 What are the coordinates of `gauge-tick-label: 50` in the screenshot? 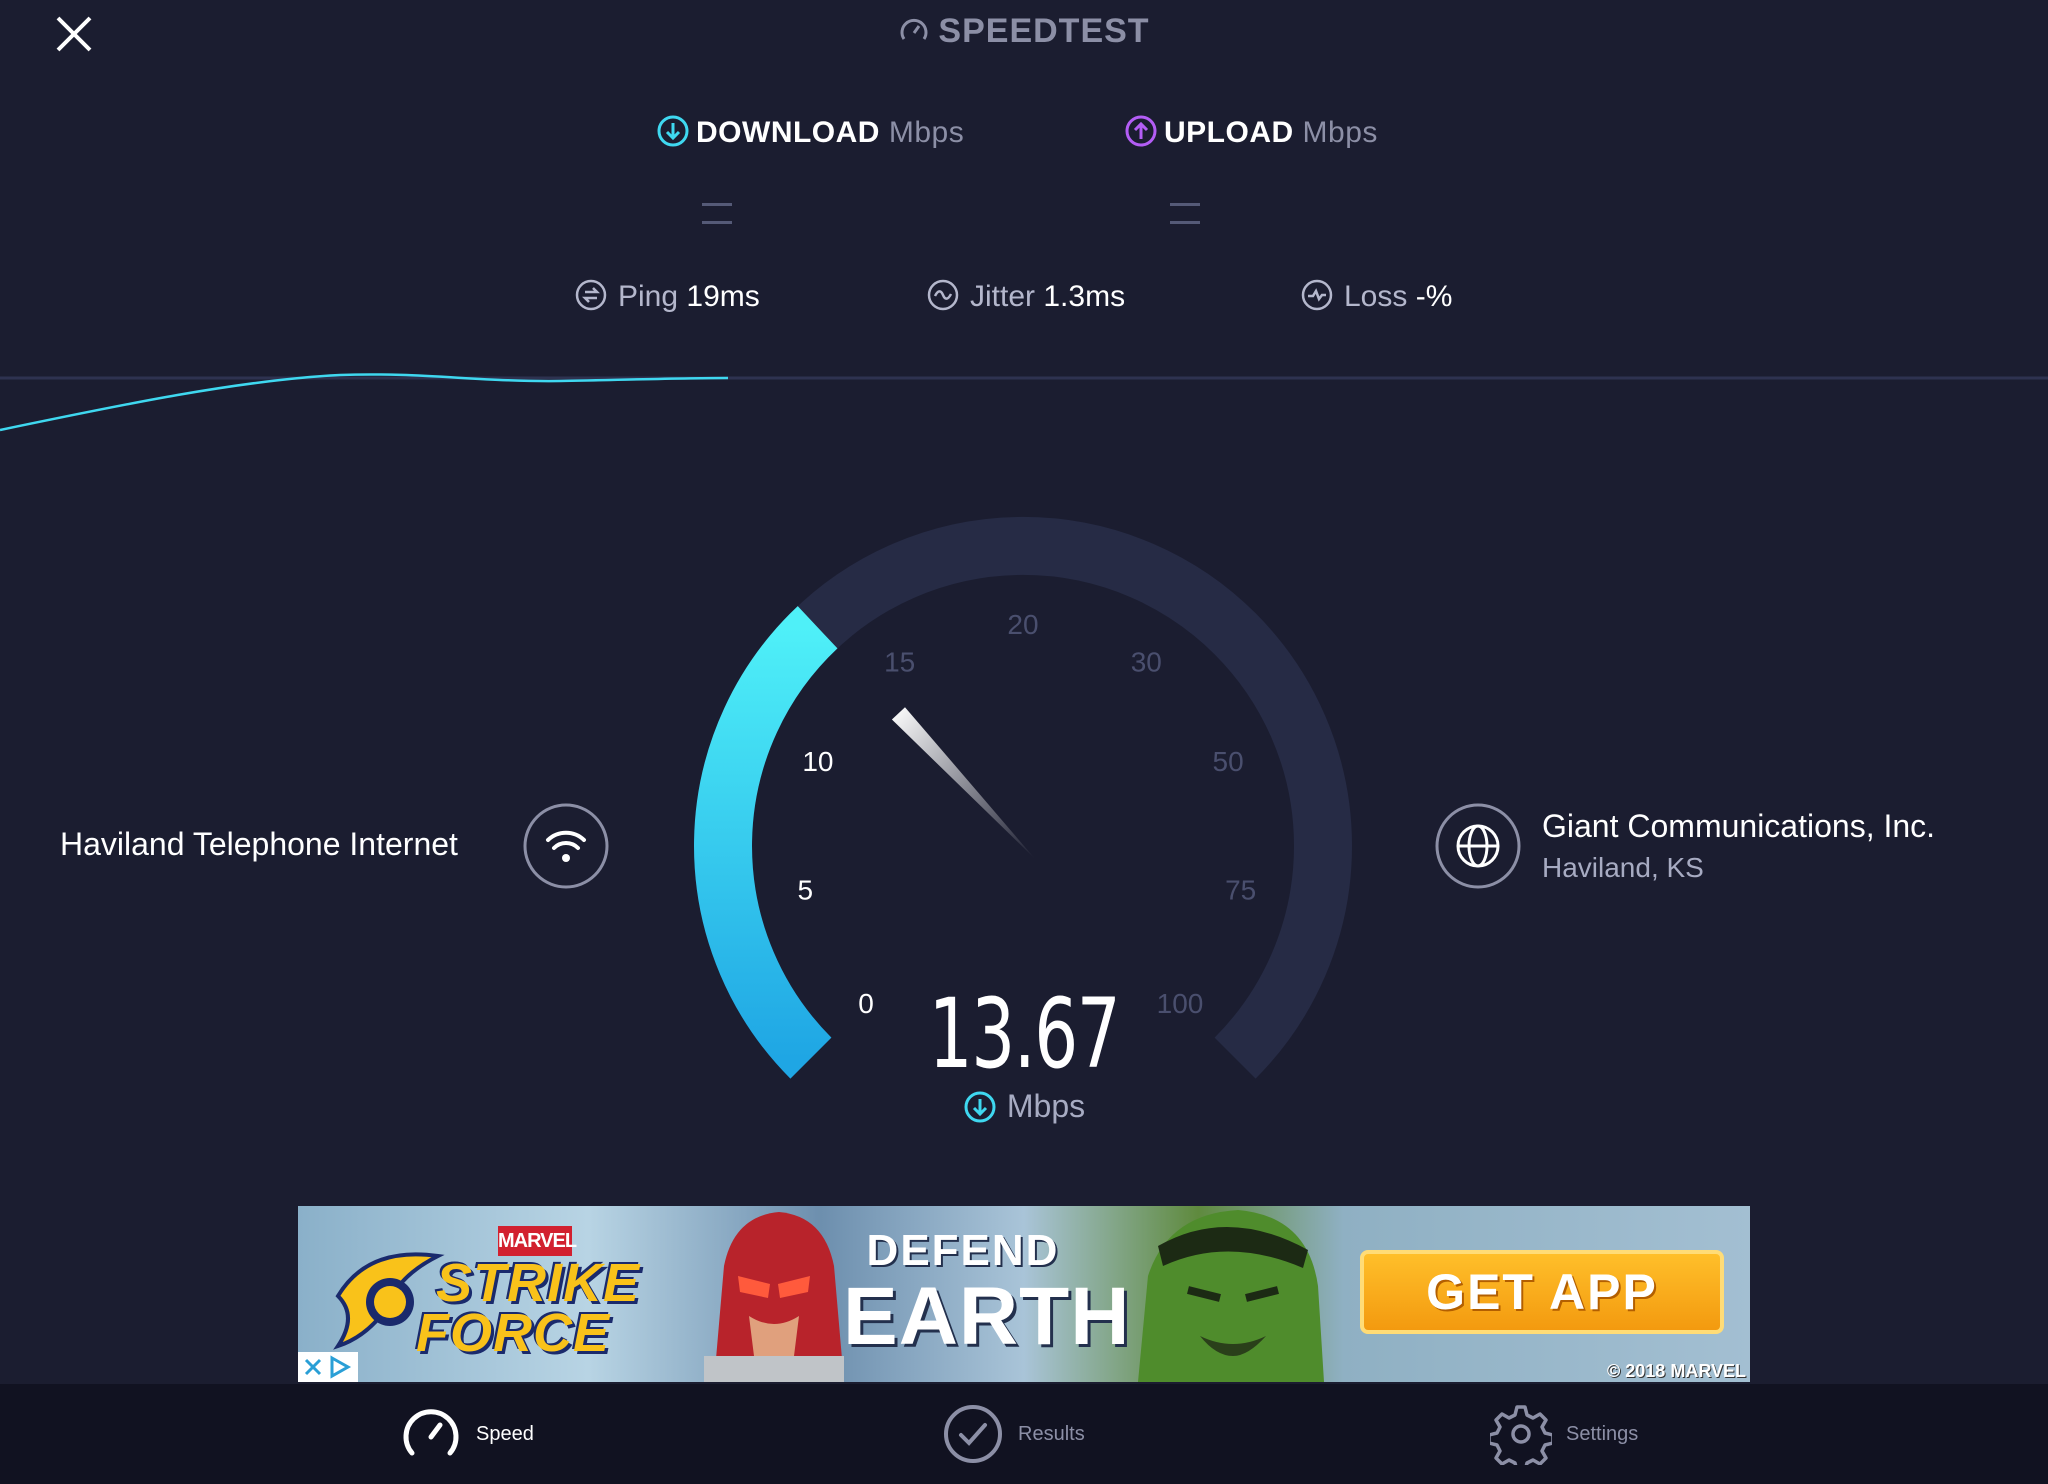 It's located at (1228, 761).